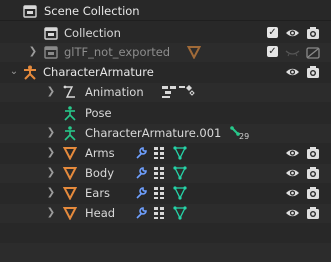 This screenshot has height=262, width=331. I want to click on row-label: Head, so click(100, 213).